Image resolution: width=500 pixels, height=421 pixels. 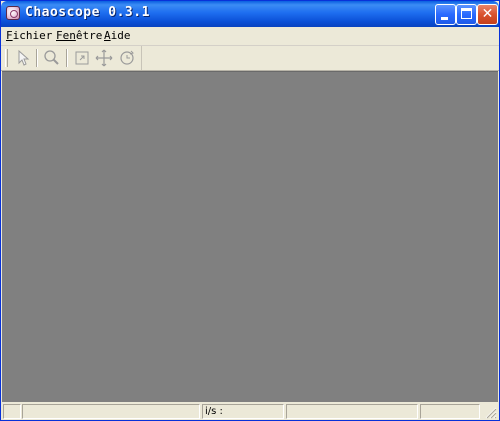 I want to click on resize-grip-icon, so click(x=490, y=412).